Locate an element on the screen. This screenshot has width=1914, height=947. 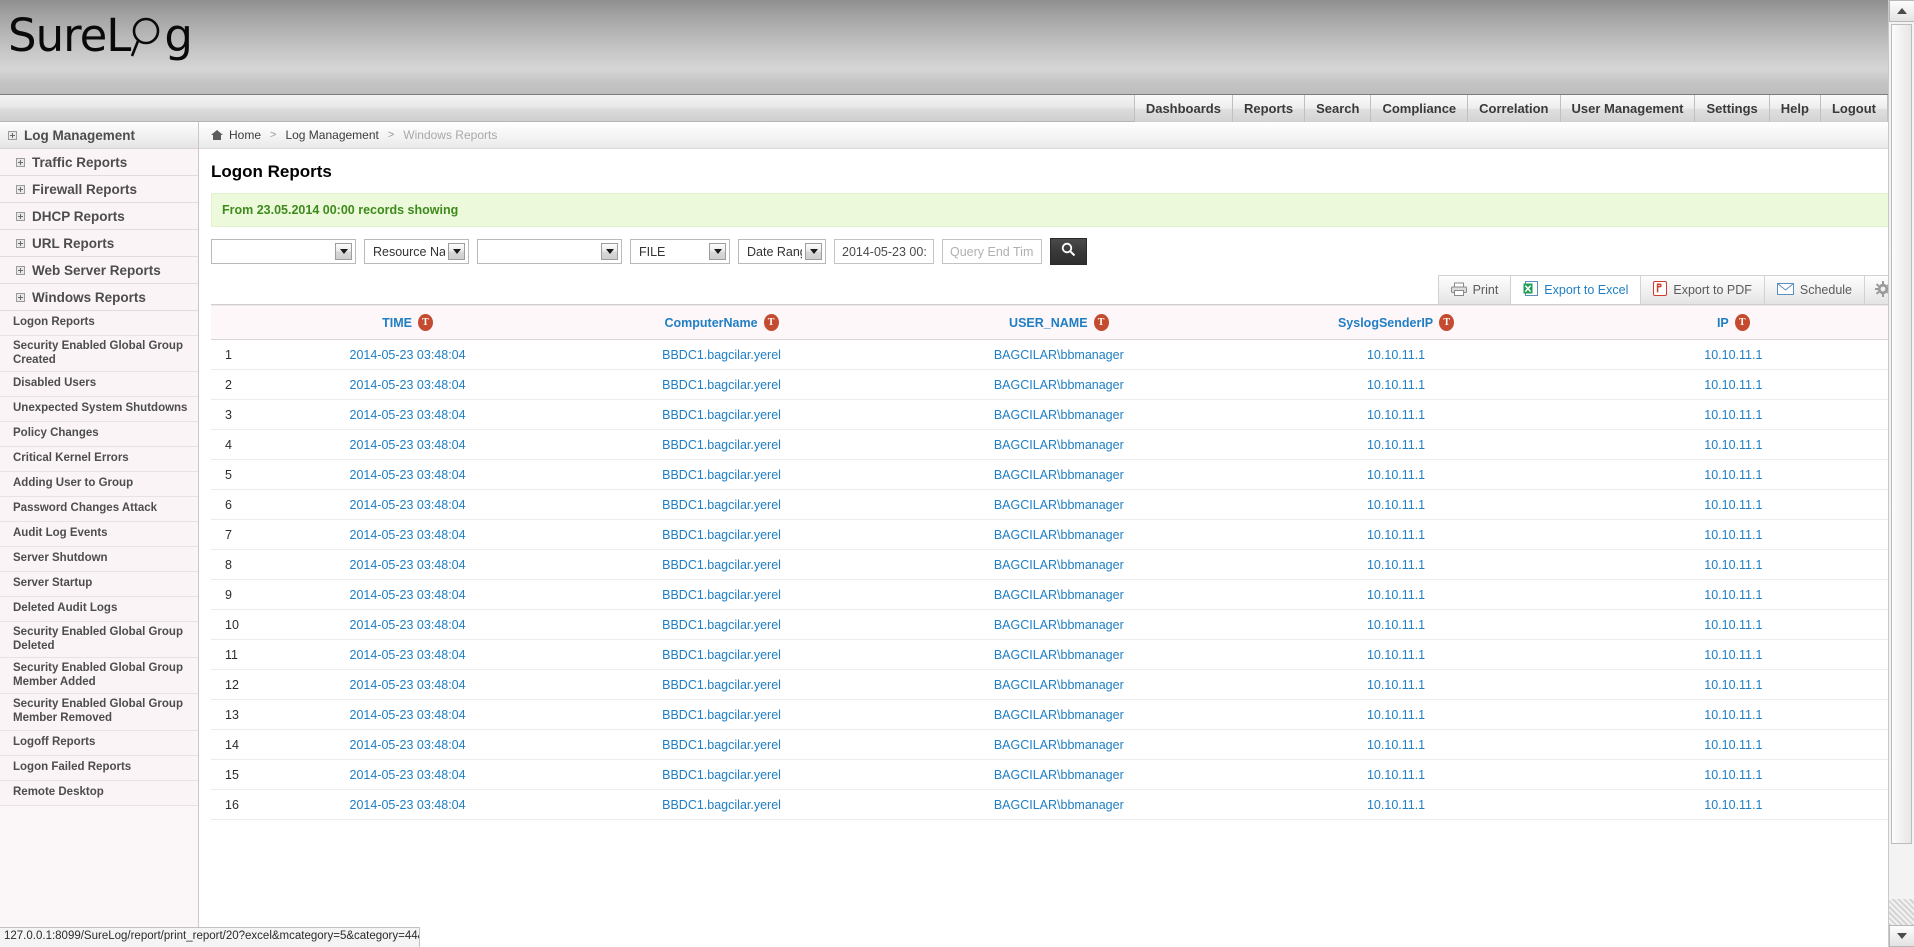
value-select is located at coordinates (549, 251).